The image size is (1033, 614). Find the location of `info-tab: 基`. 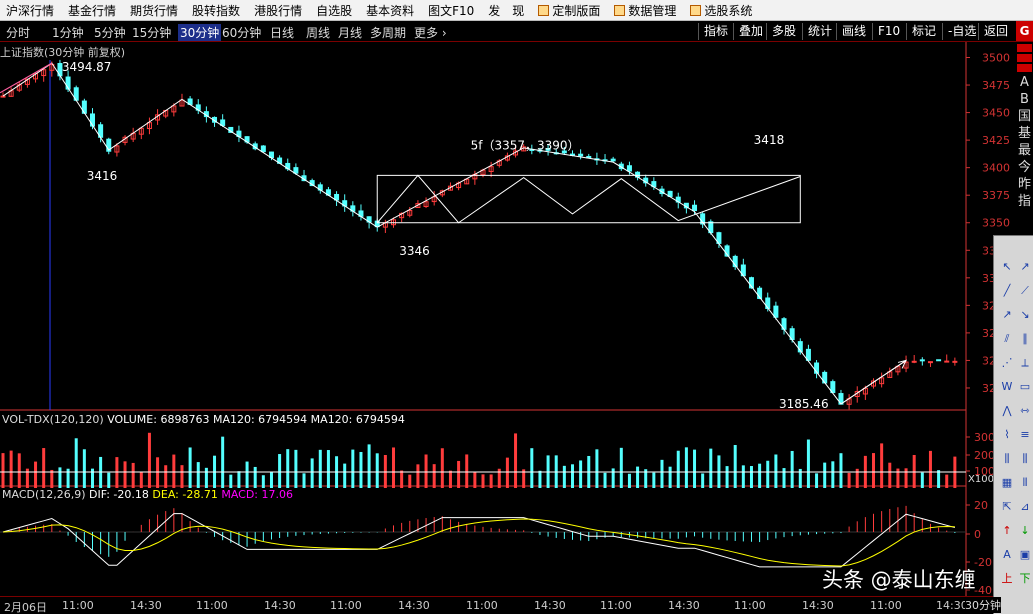

info-tab: 基 is located at coordinates (1024, 133).